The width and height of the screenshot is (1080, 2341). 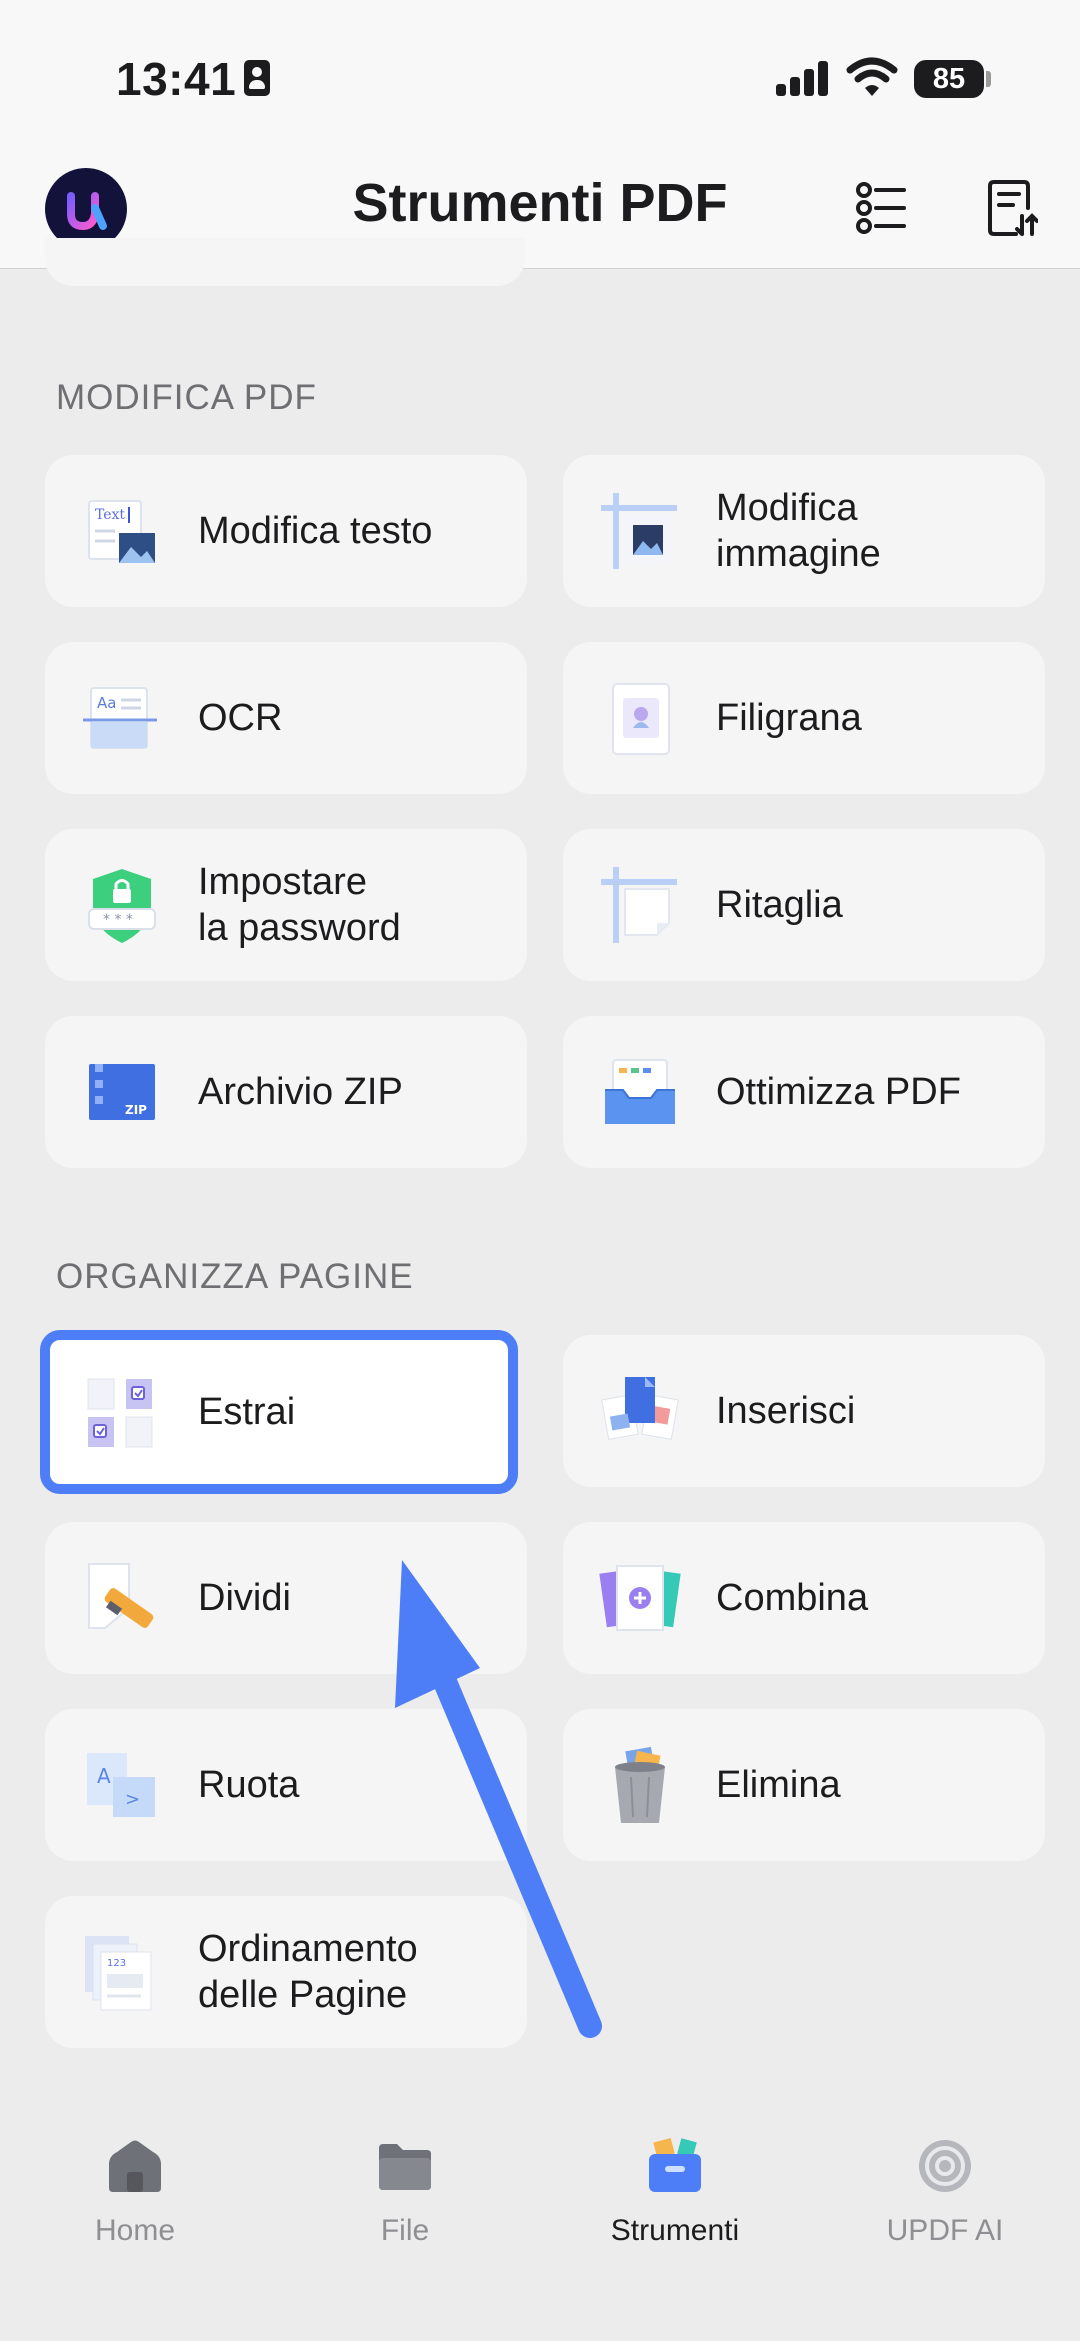 I want to click on tool-label: Archivio ZIP, so click(x=300, y=1092).